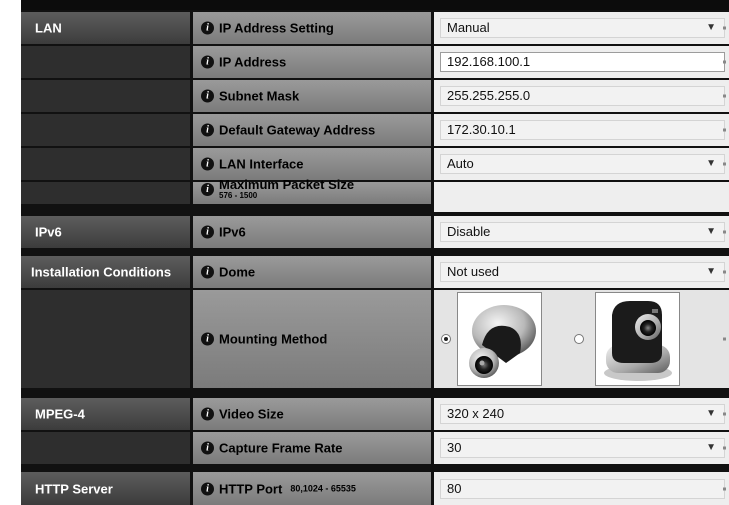  Describe the element at coordinates (582, 130) in the screenshot. I see `default-gateway-input: 172.30.10.1` at that location.